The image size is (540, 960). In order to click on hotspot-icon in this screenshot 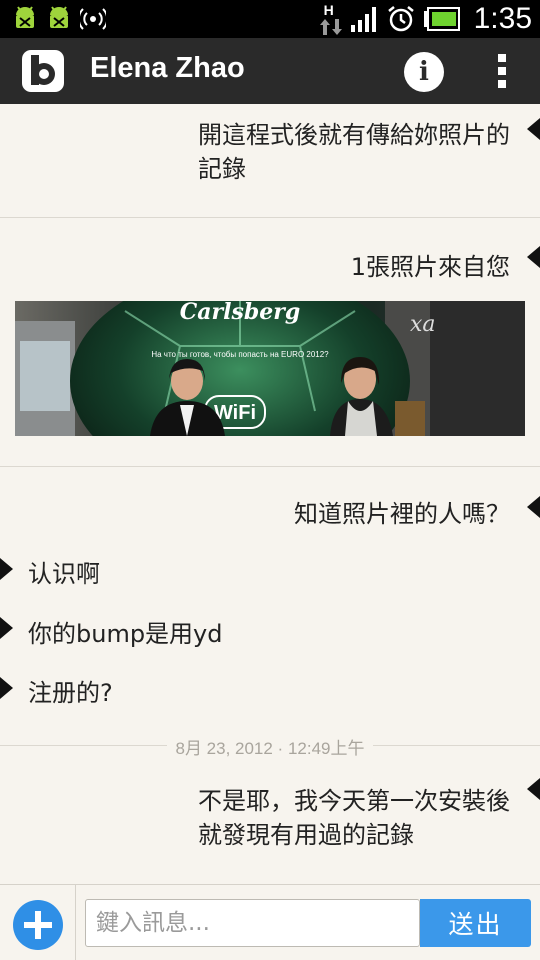, I will do `click(93, 19)`.